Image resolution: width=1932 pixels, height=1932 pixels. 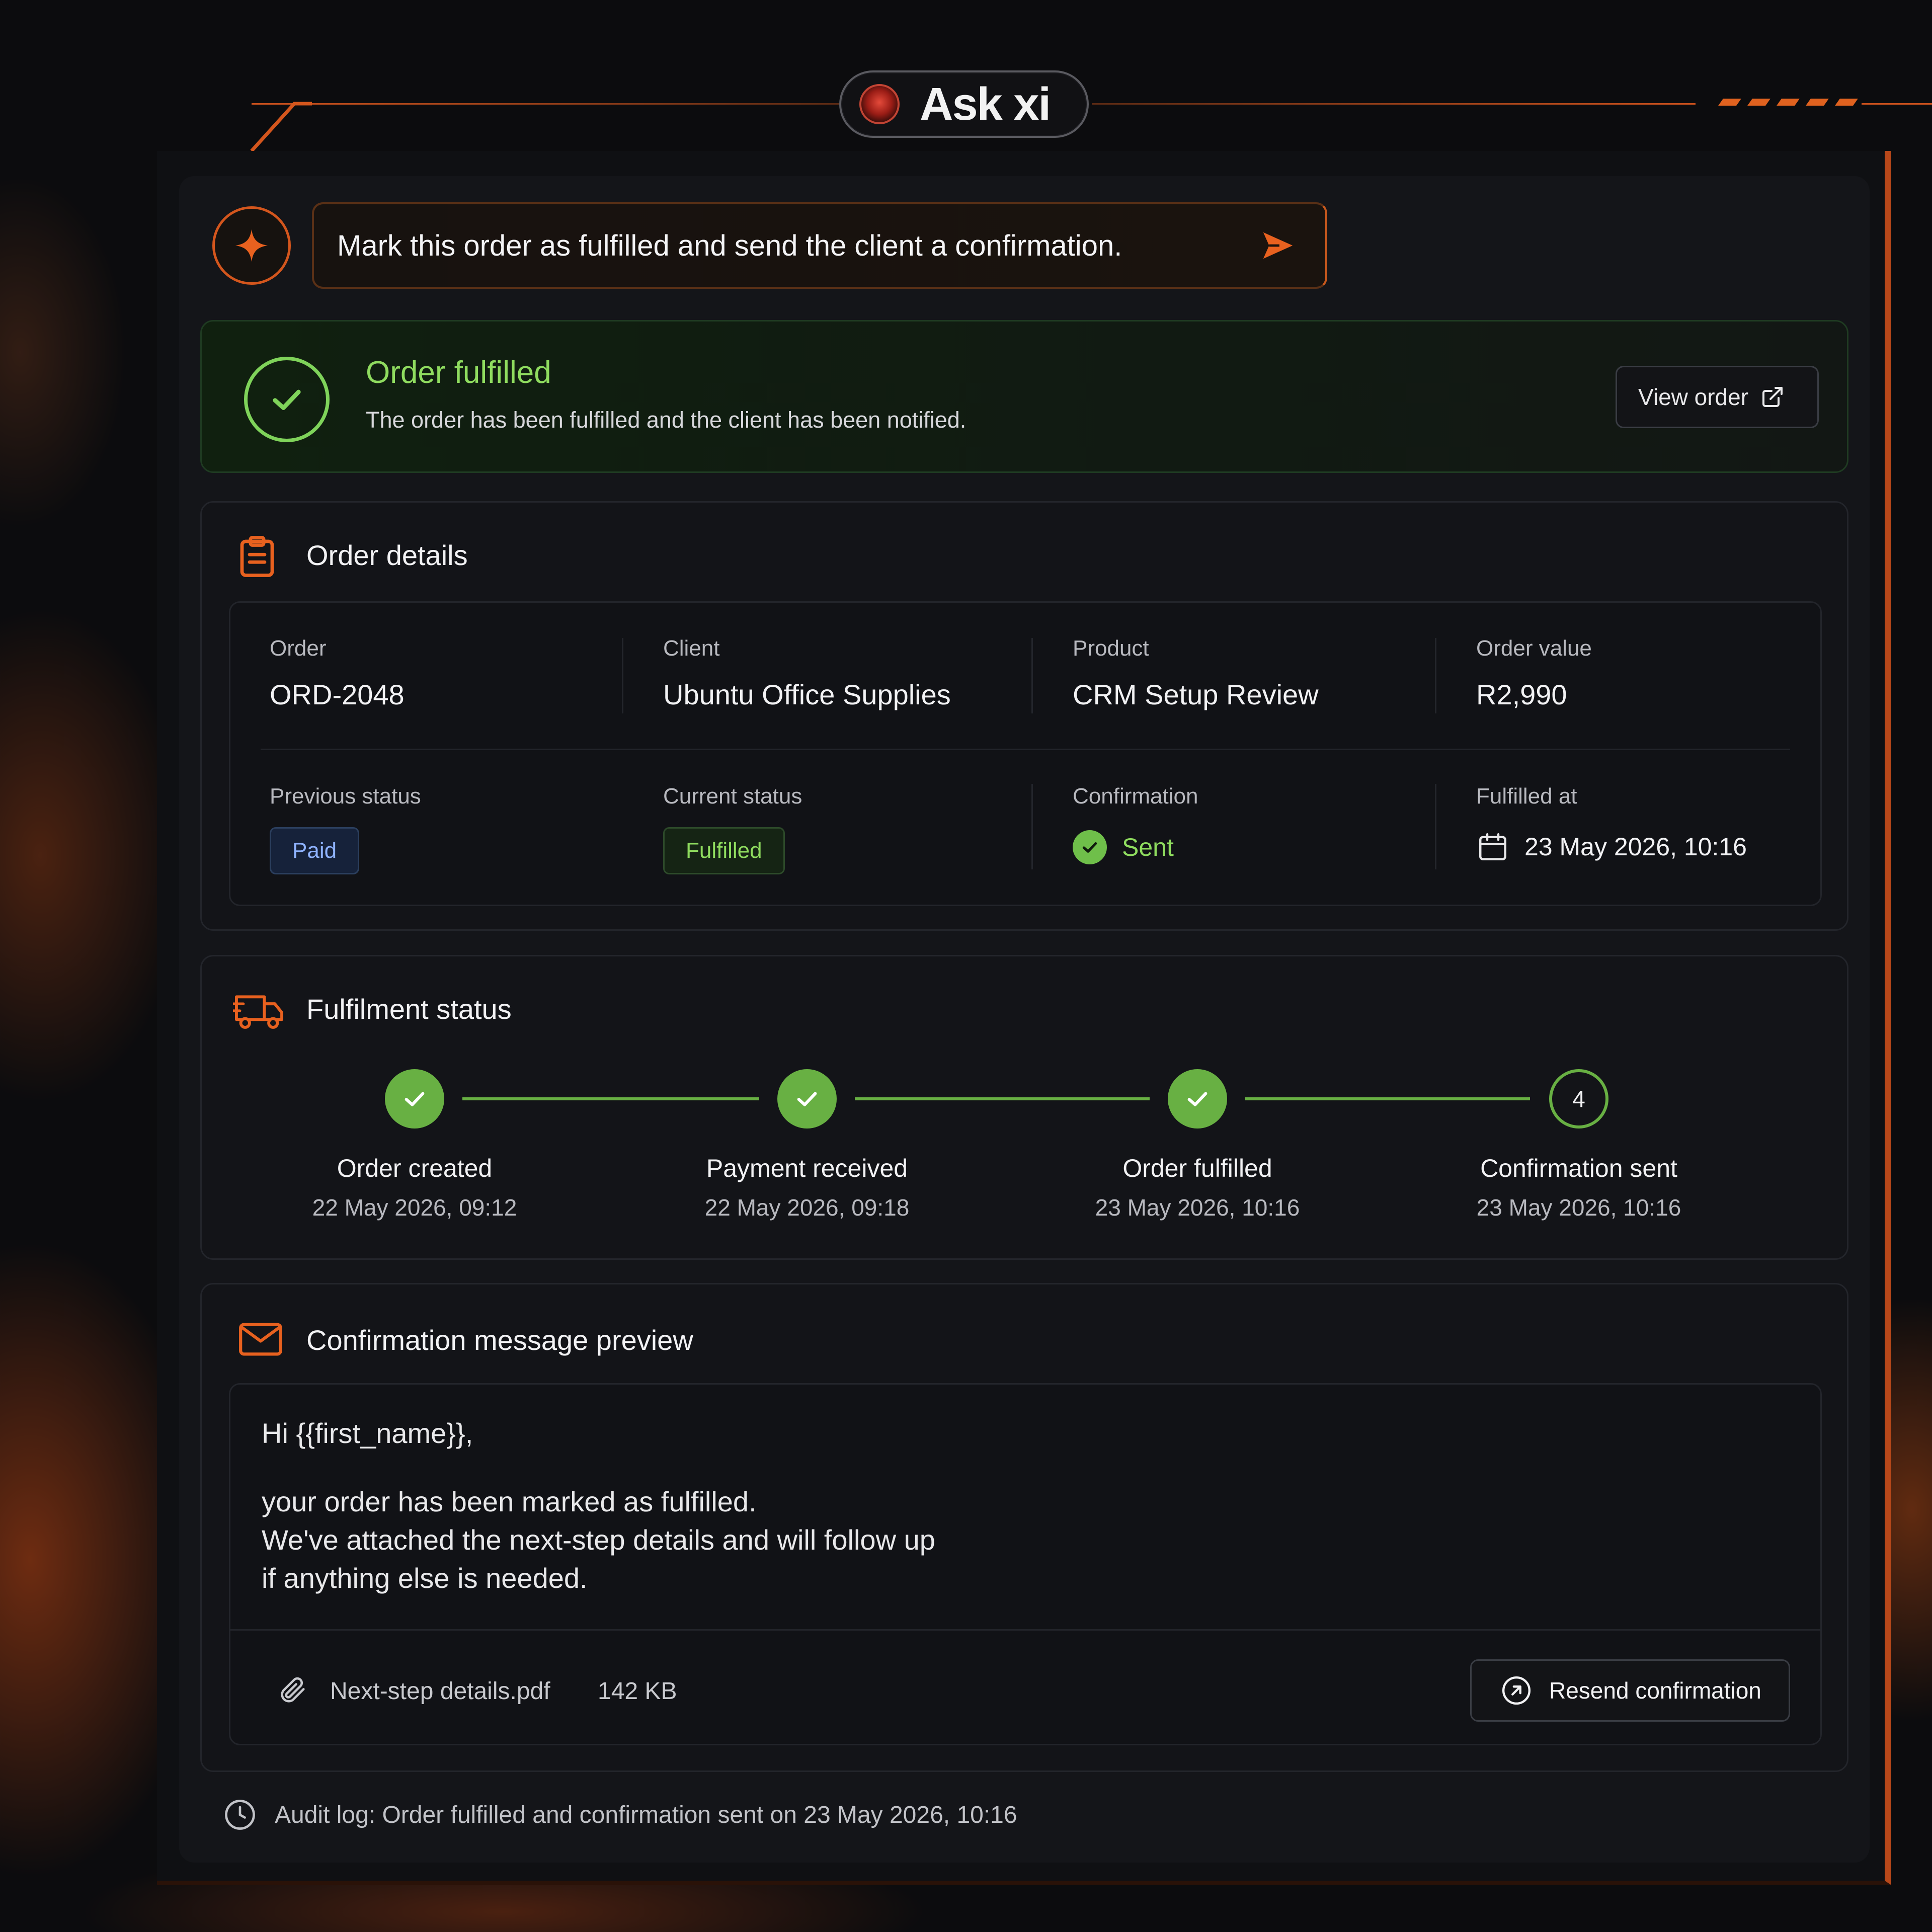 What do you see at coordinates (692, 648) in the screenshot?
I see `client-label: Client` at bounding box center [692, 648].